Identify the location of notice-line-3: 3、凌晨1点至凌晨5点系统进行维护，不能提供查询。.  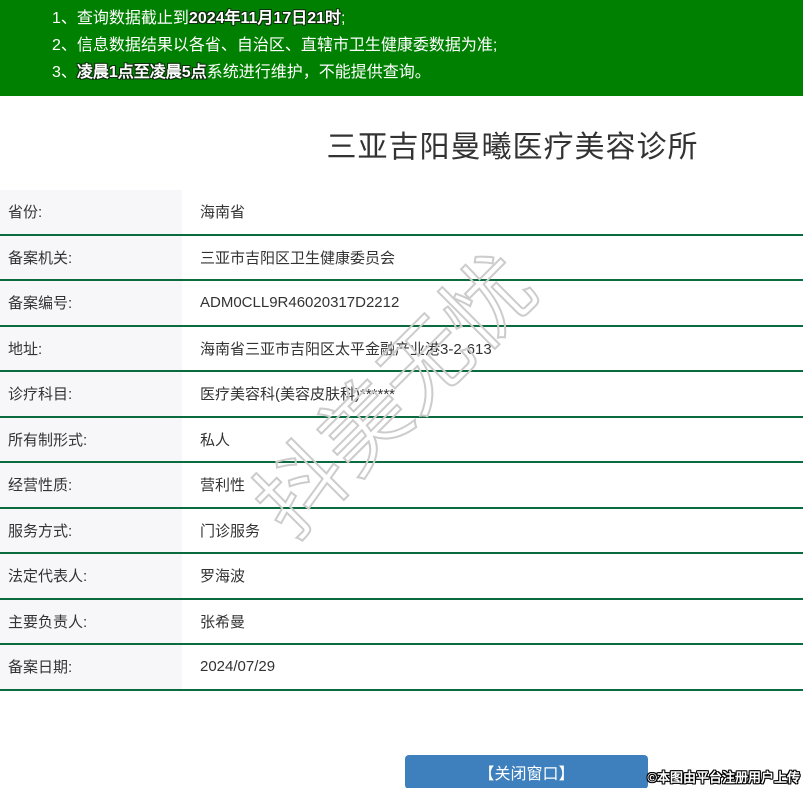
(422, 72).